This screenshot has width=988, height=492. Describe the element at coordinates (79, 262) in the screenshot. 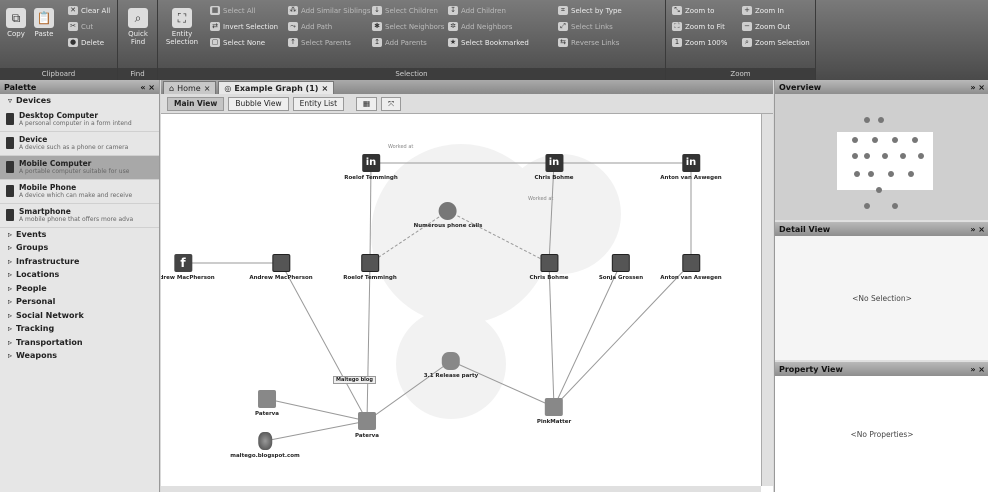

I see `palette-category: ▹ Infrastructure` at that location.